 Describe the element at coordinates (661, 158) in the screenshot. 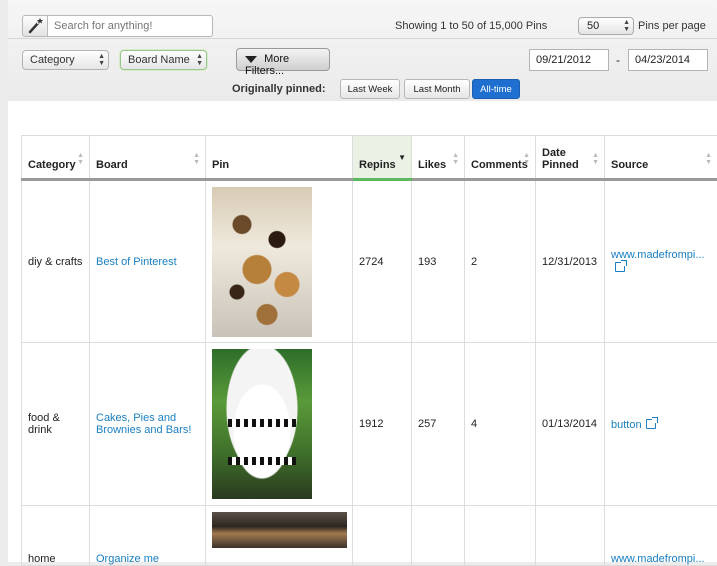

I see `column-header-source: Source▲▼` at that location.